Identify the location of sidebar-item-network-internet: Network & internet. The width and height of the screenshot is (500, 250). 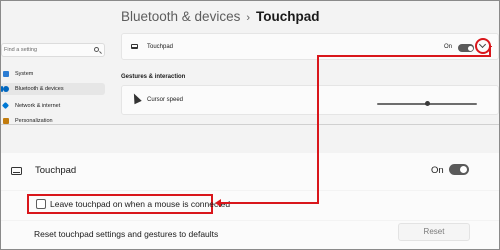
(53, 106).